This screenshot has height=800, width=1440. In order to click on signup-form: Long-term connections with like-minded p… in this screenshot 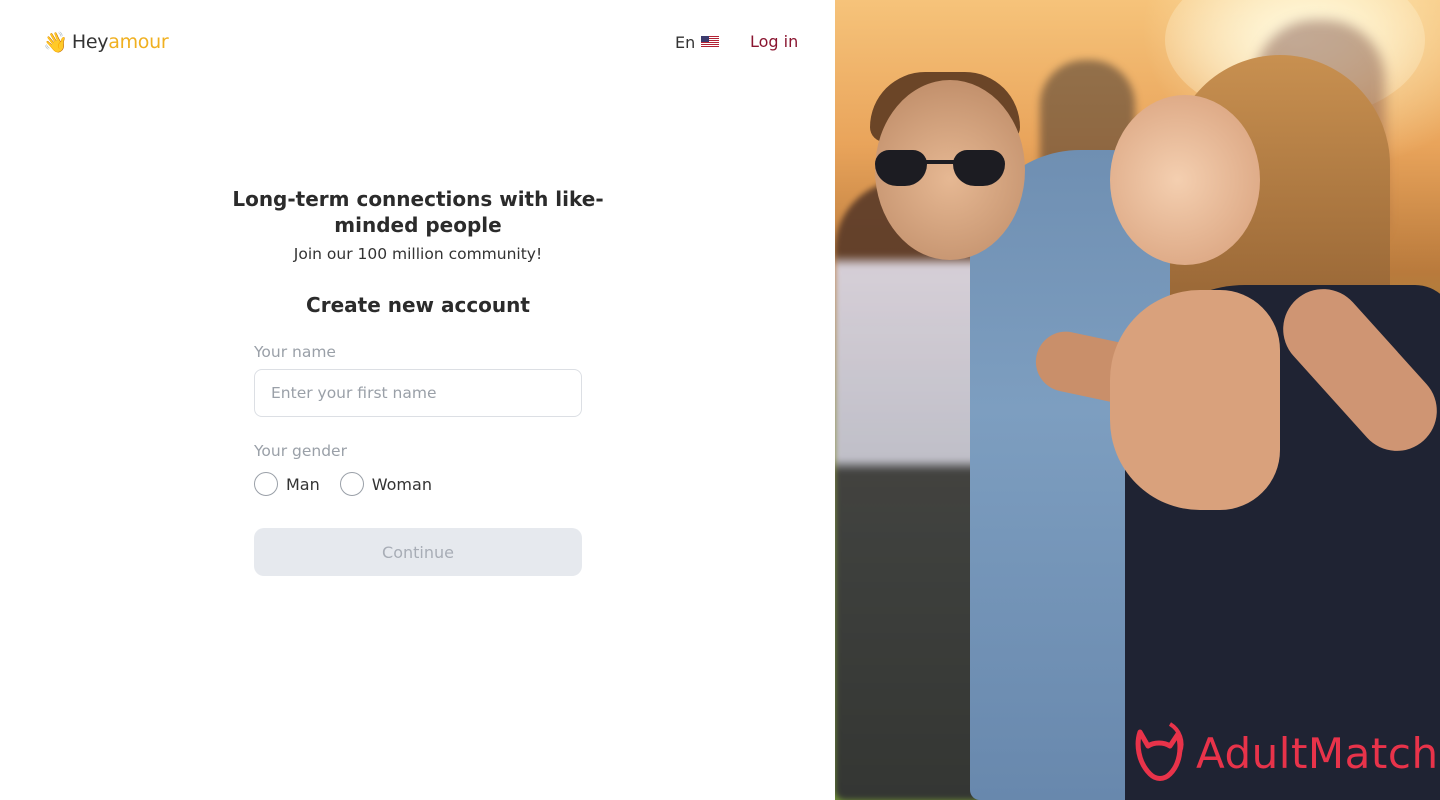, I will do `click(418, 381)`.